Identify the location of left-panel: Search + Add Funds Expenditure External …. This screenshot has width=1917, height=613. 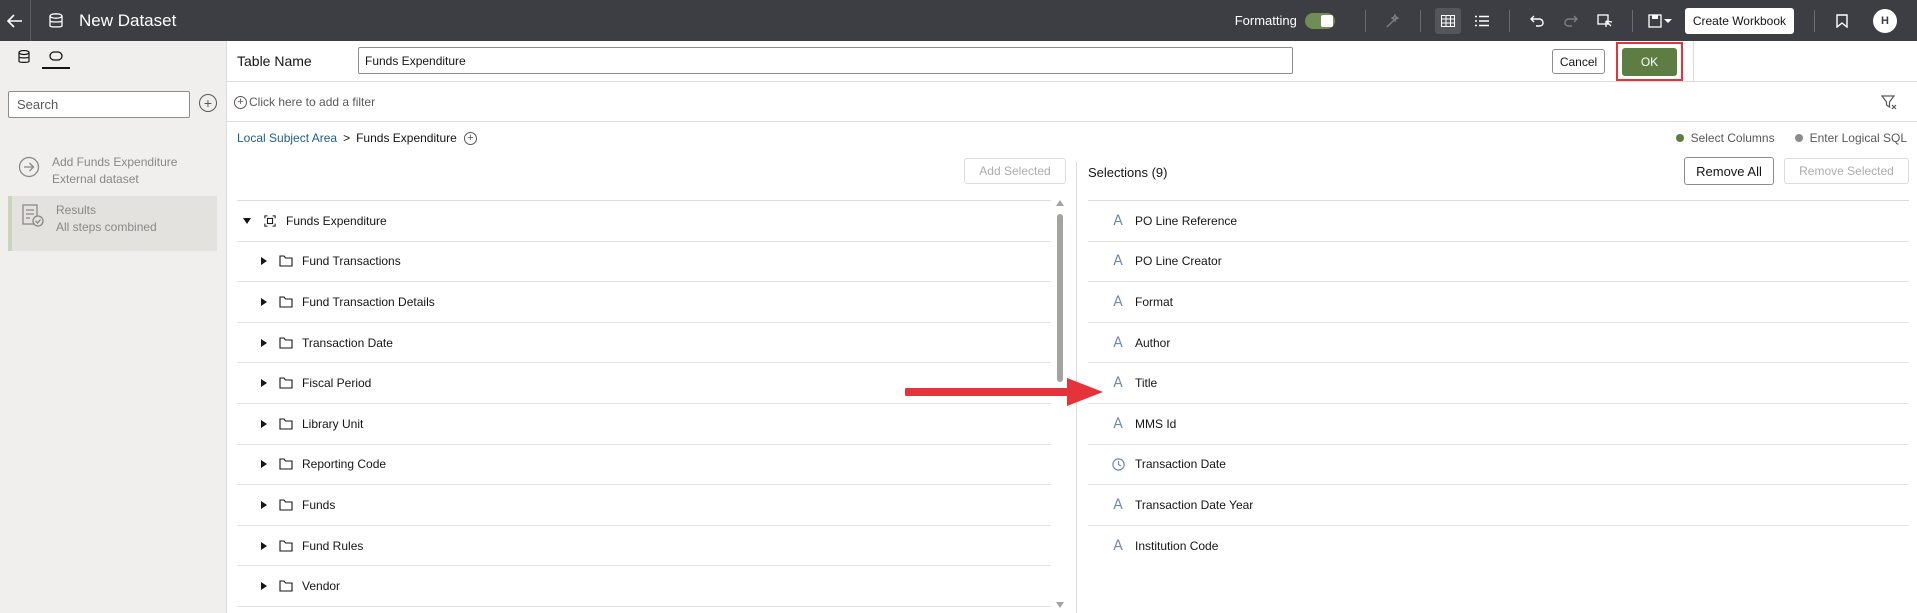
(113, 327).